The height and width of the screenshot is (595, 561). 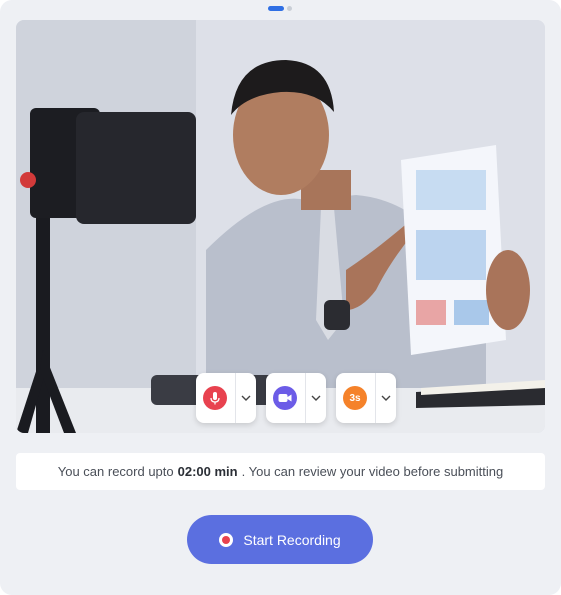 I want to click on start-recording-button: Start Recording, so click(x=280, y=539).